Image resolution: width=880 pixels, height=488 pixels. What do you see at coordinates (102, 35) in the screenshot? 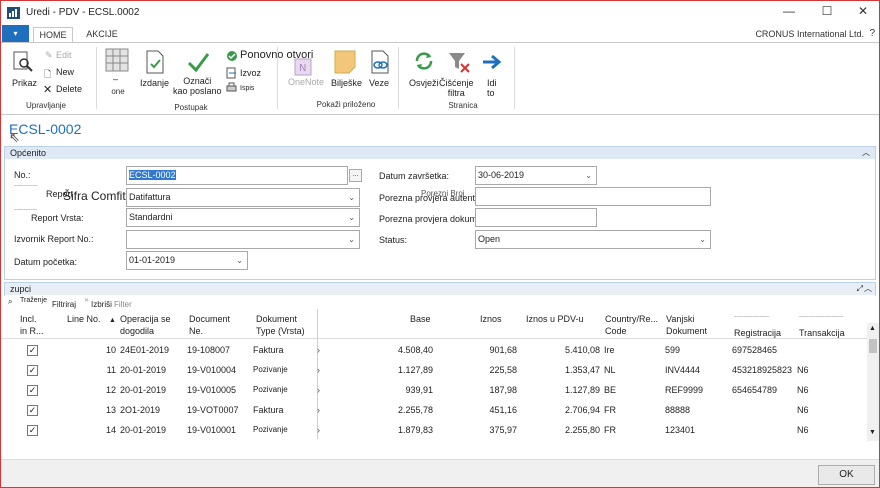
I see `tab-akcije: AKCIJE` at bounding box center [102, 35].